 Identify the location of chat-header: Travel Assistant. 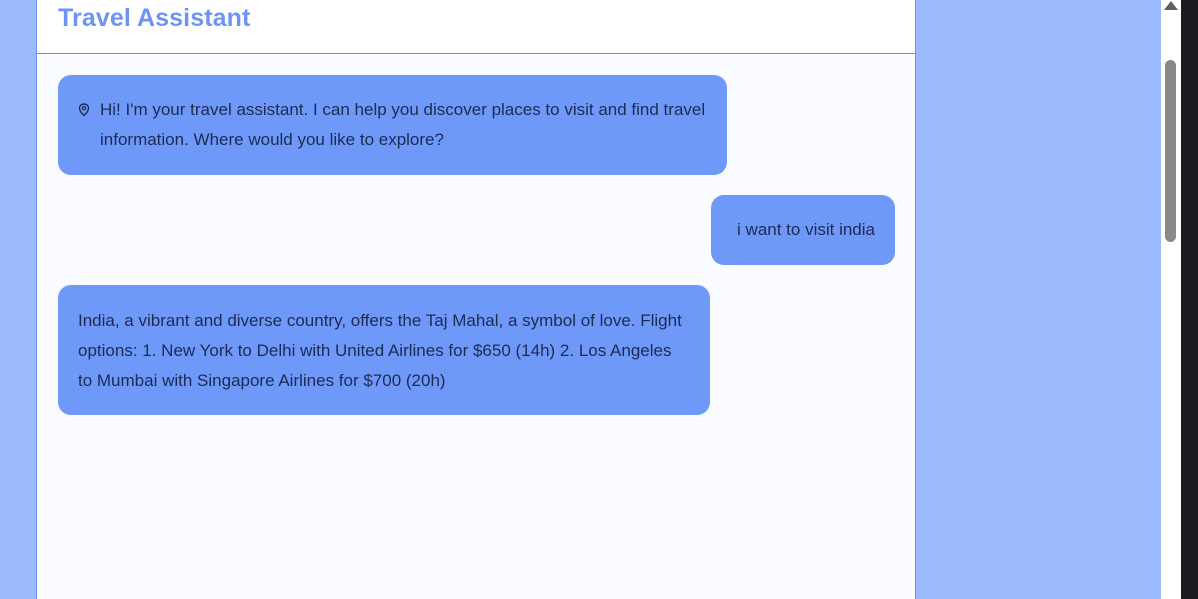
(476, 27).